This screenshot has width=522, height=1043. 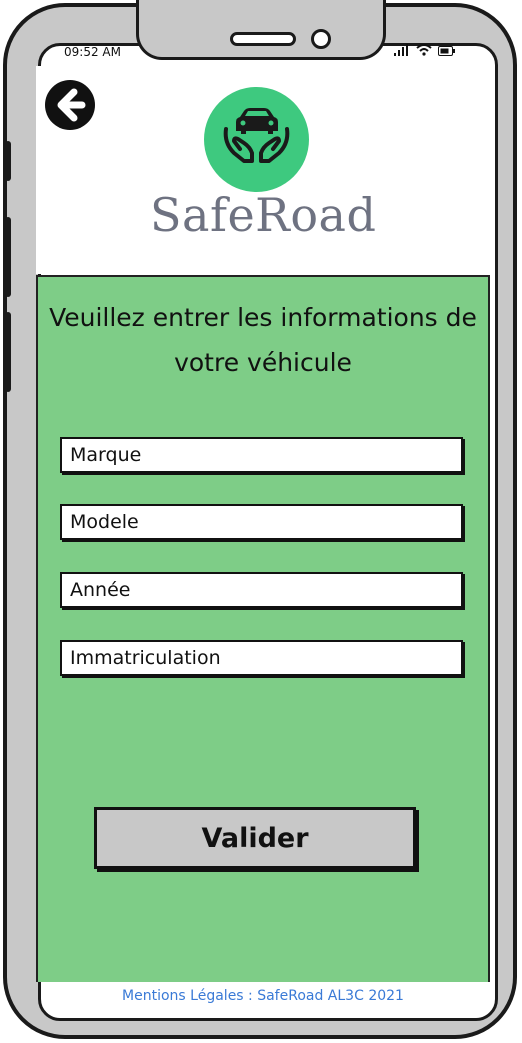 I want to click on wifi-icon, so click(x=424, y=50).